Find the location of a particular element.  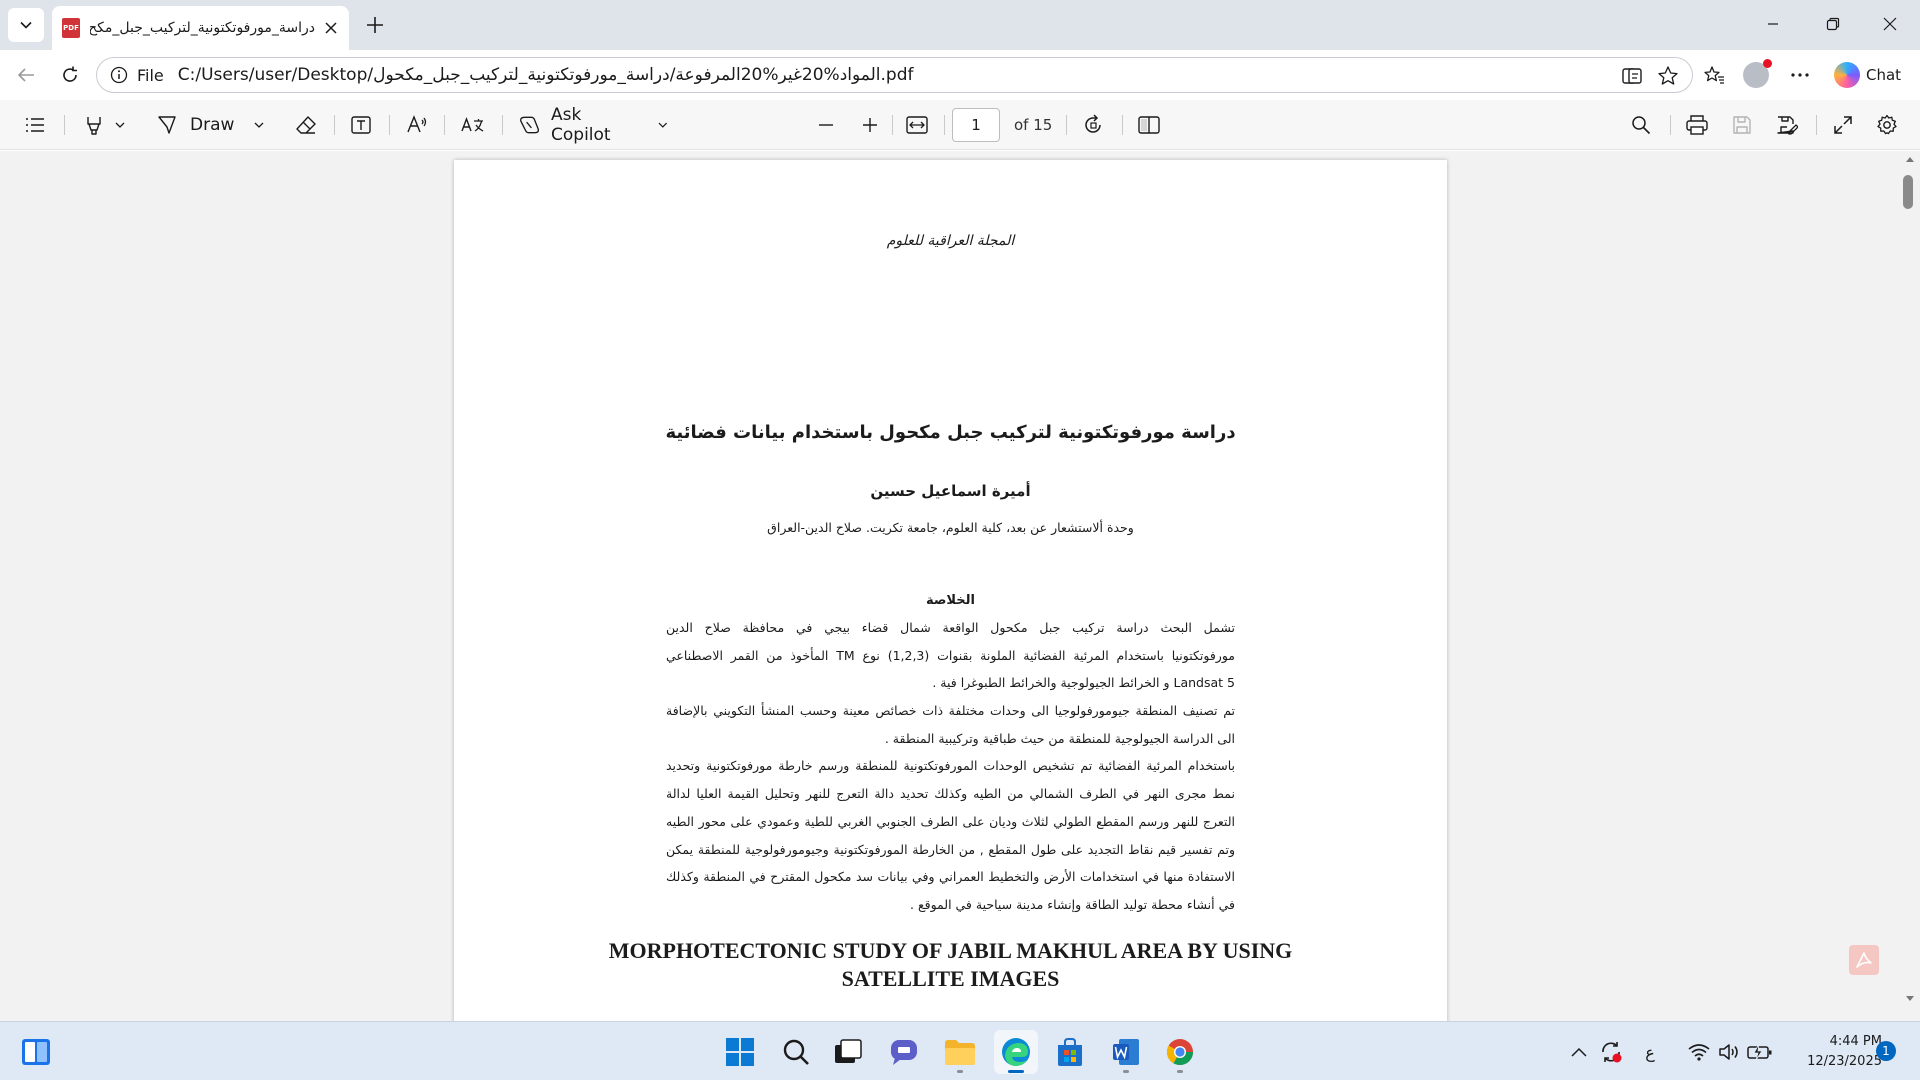

browser-tab-active: PDF دراسة_مورفوتكتونية_لتركيب_جبل_مكح is located at coordinates (200, 28).